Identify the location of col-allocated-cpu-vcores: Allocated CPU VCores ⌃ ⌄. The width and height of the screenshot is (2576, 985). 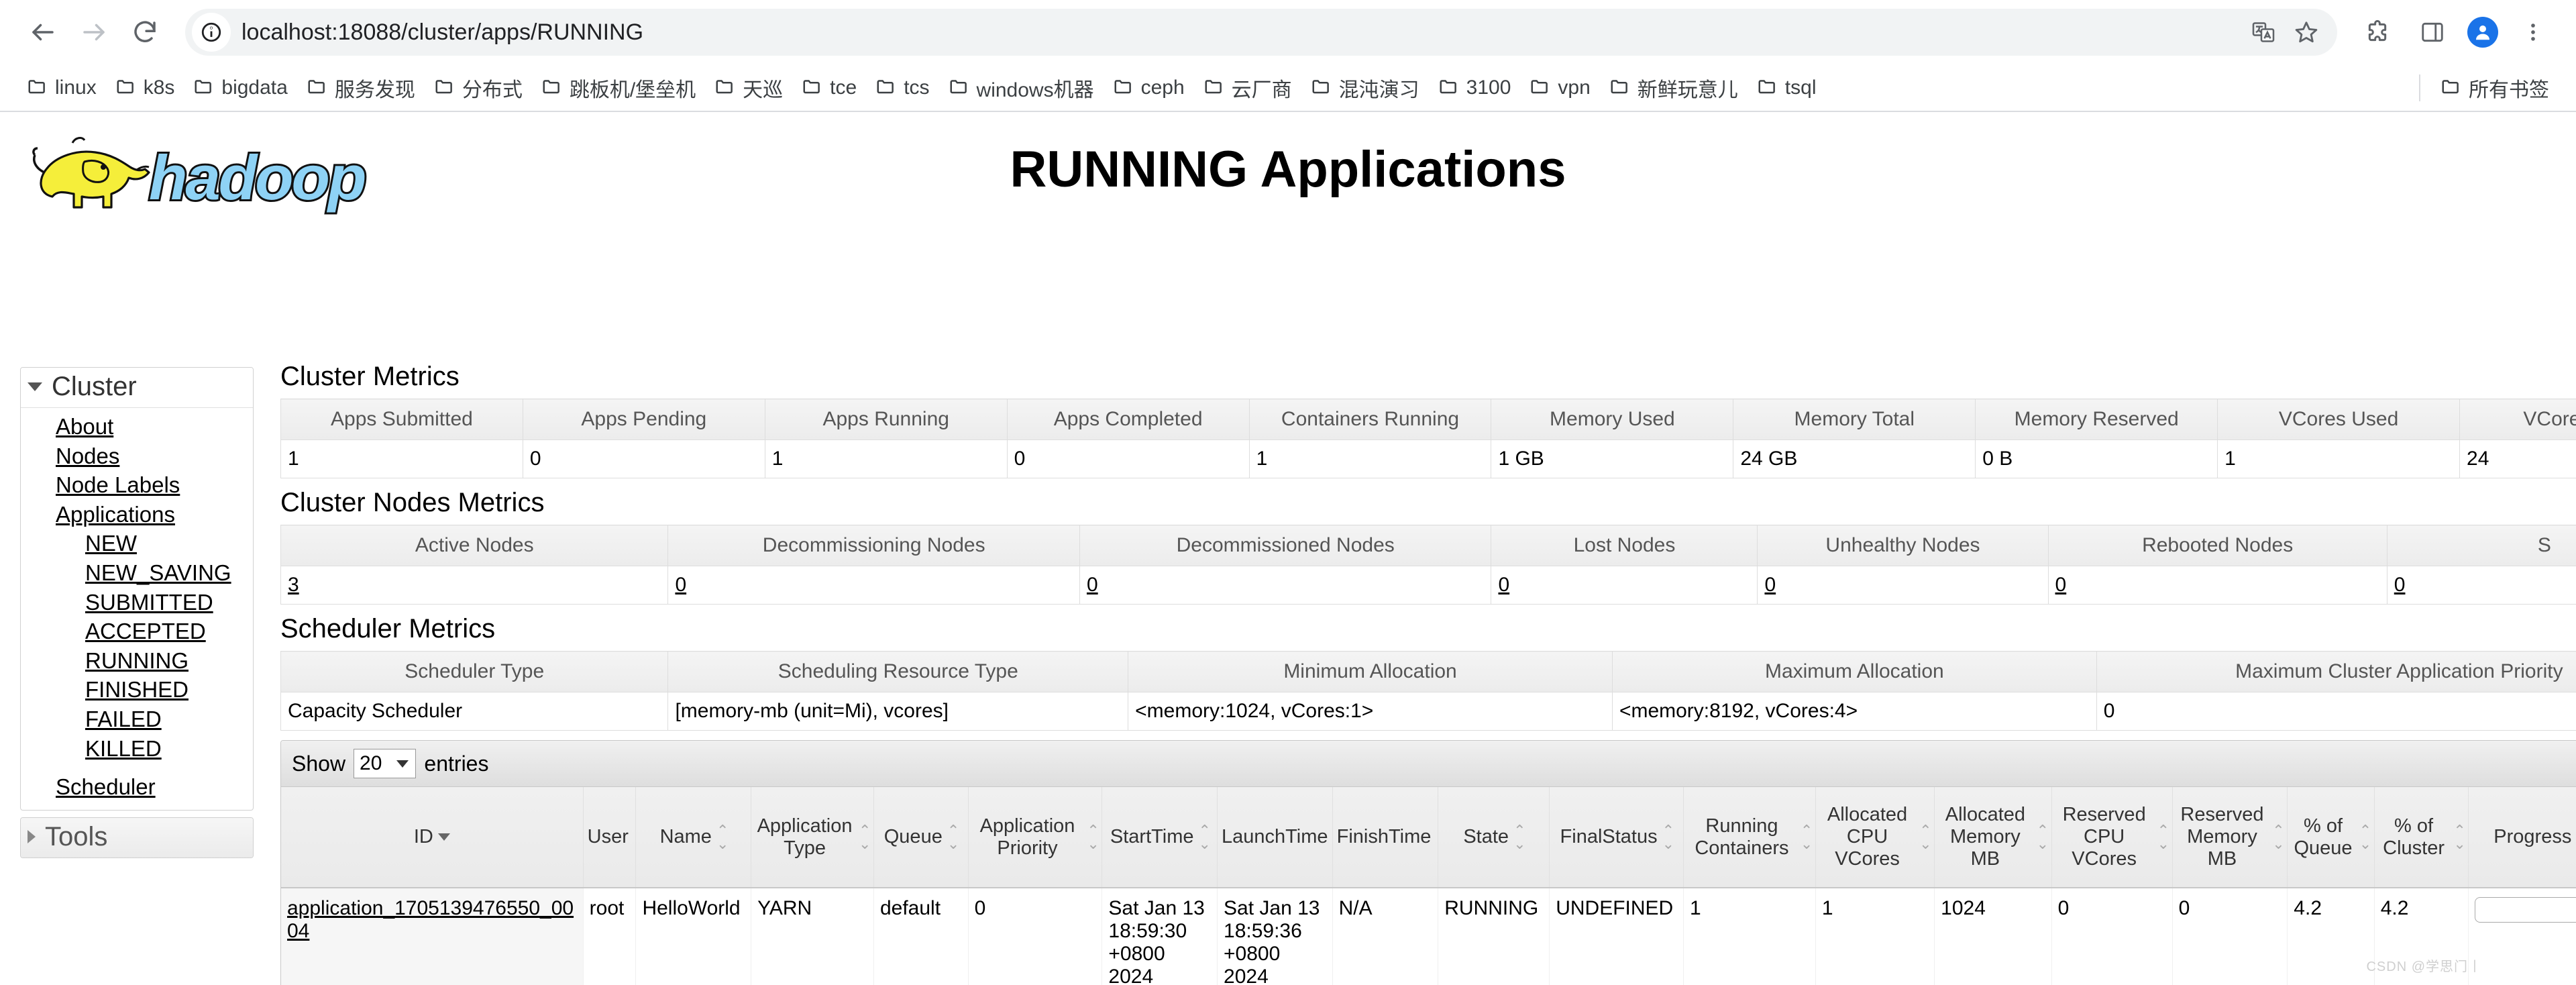
(1875, 837).